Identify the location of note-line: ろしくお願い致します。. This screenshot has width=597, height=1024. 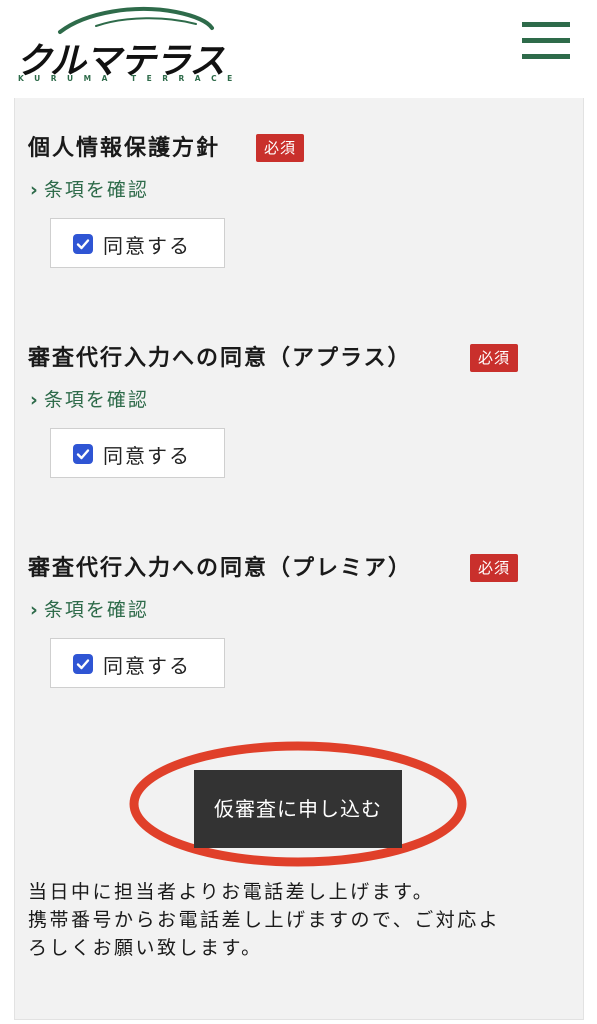
(145, 948).